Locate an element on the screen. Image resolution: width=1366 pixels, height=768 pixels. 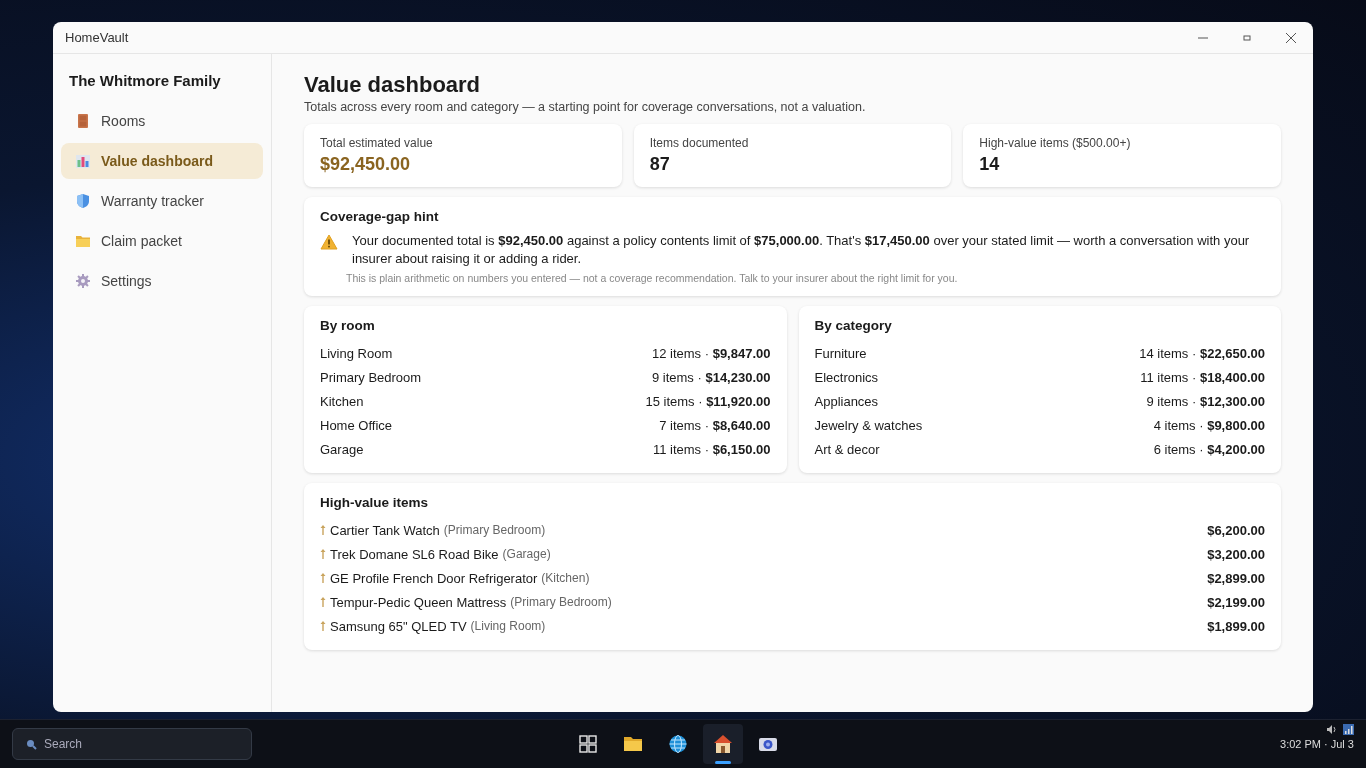
row-summary: 4 items · $9,800.00 is located at coordinates (1209, 425).